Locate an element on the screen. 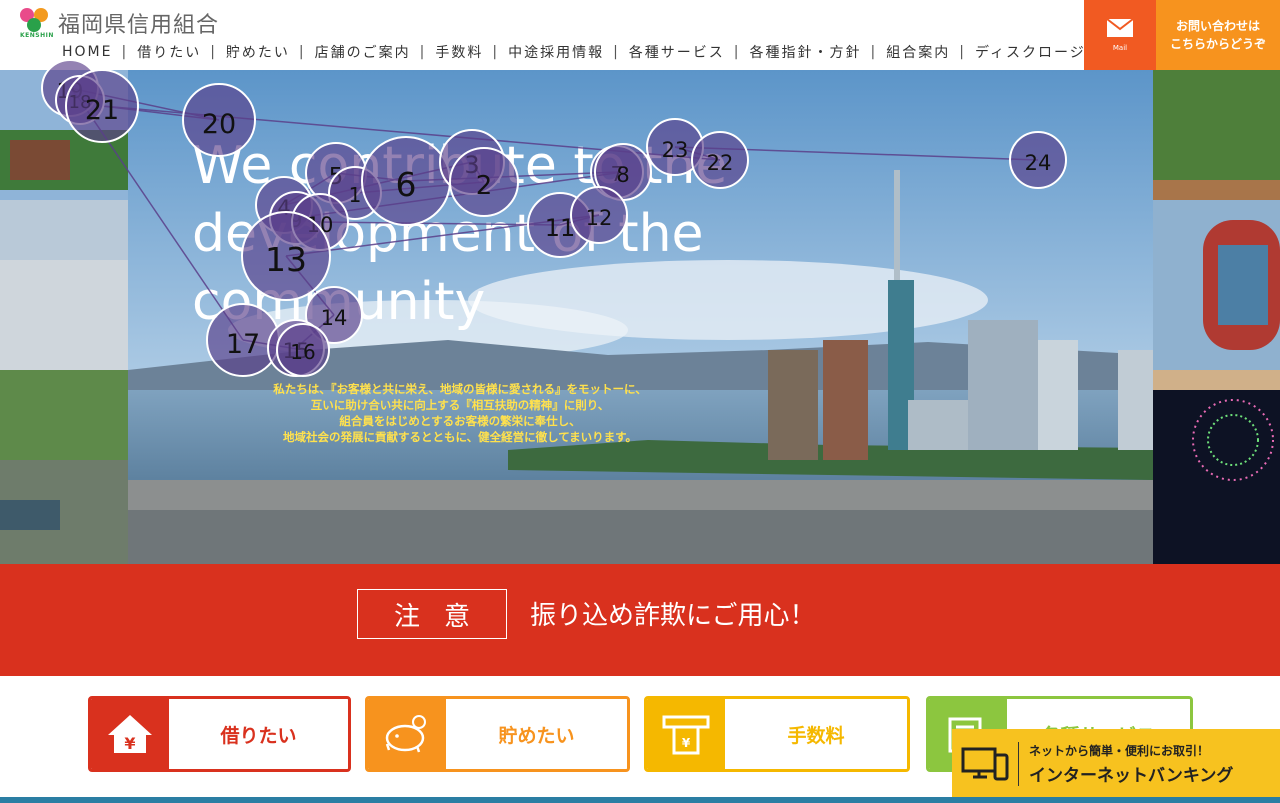 Image resolution: width=1280 pixels, height=803 pixels. nav-borrow: 借りたい is located at coordinates (169, 52).